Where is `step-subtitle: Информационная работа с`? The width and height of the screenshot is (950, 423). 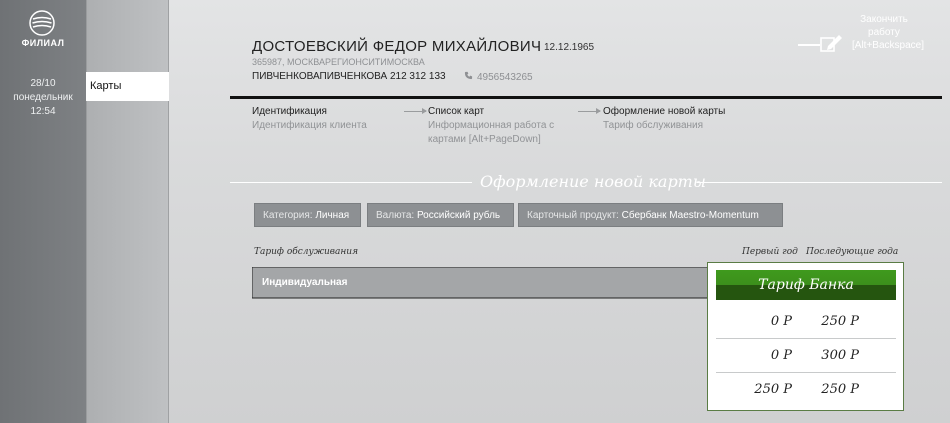
step-subtitle: Информационная работа с is located at coordinates (491, 125).